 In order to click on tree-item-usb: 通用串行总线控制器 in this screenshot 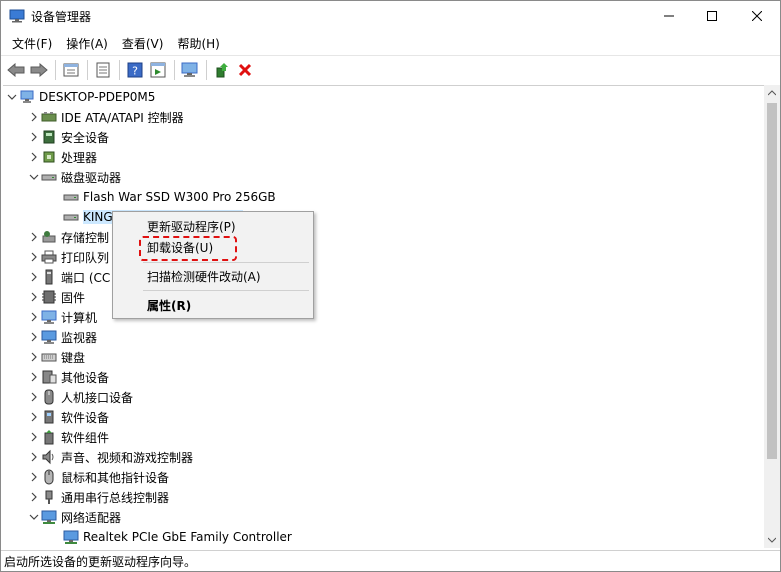, I will do `click(98, 497)`.